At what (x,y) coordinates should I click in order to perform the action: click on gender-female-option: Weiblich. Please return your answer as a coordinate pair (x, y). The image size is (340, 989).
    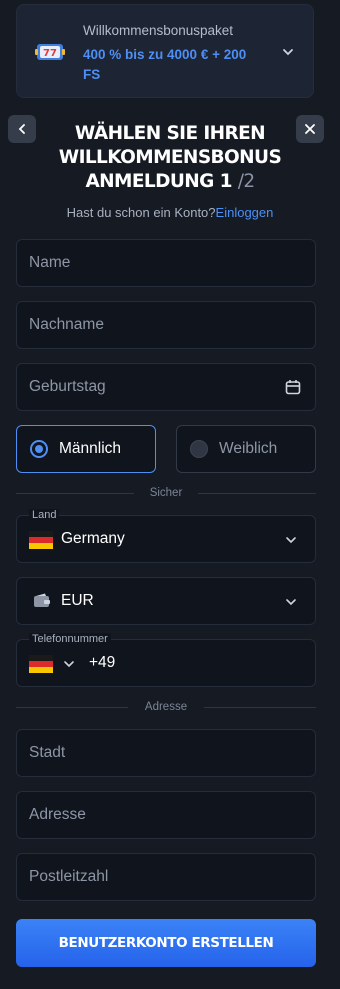
    Looking at the image, I should click on (246, 449).